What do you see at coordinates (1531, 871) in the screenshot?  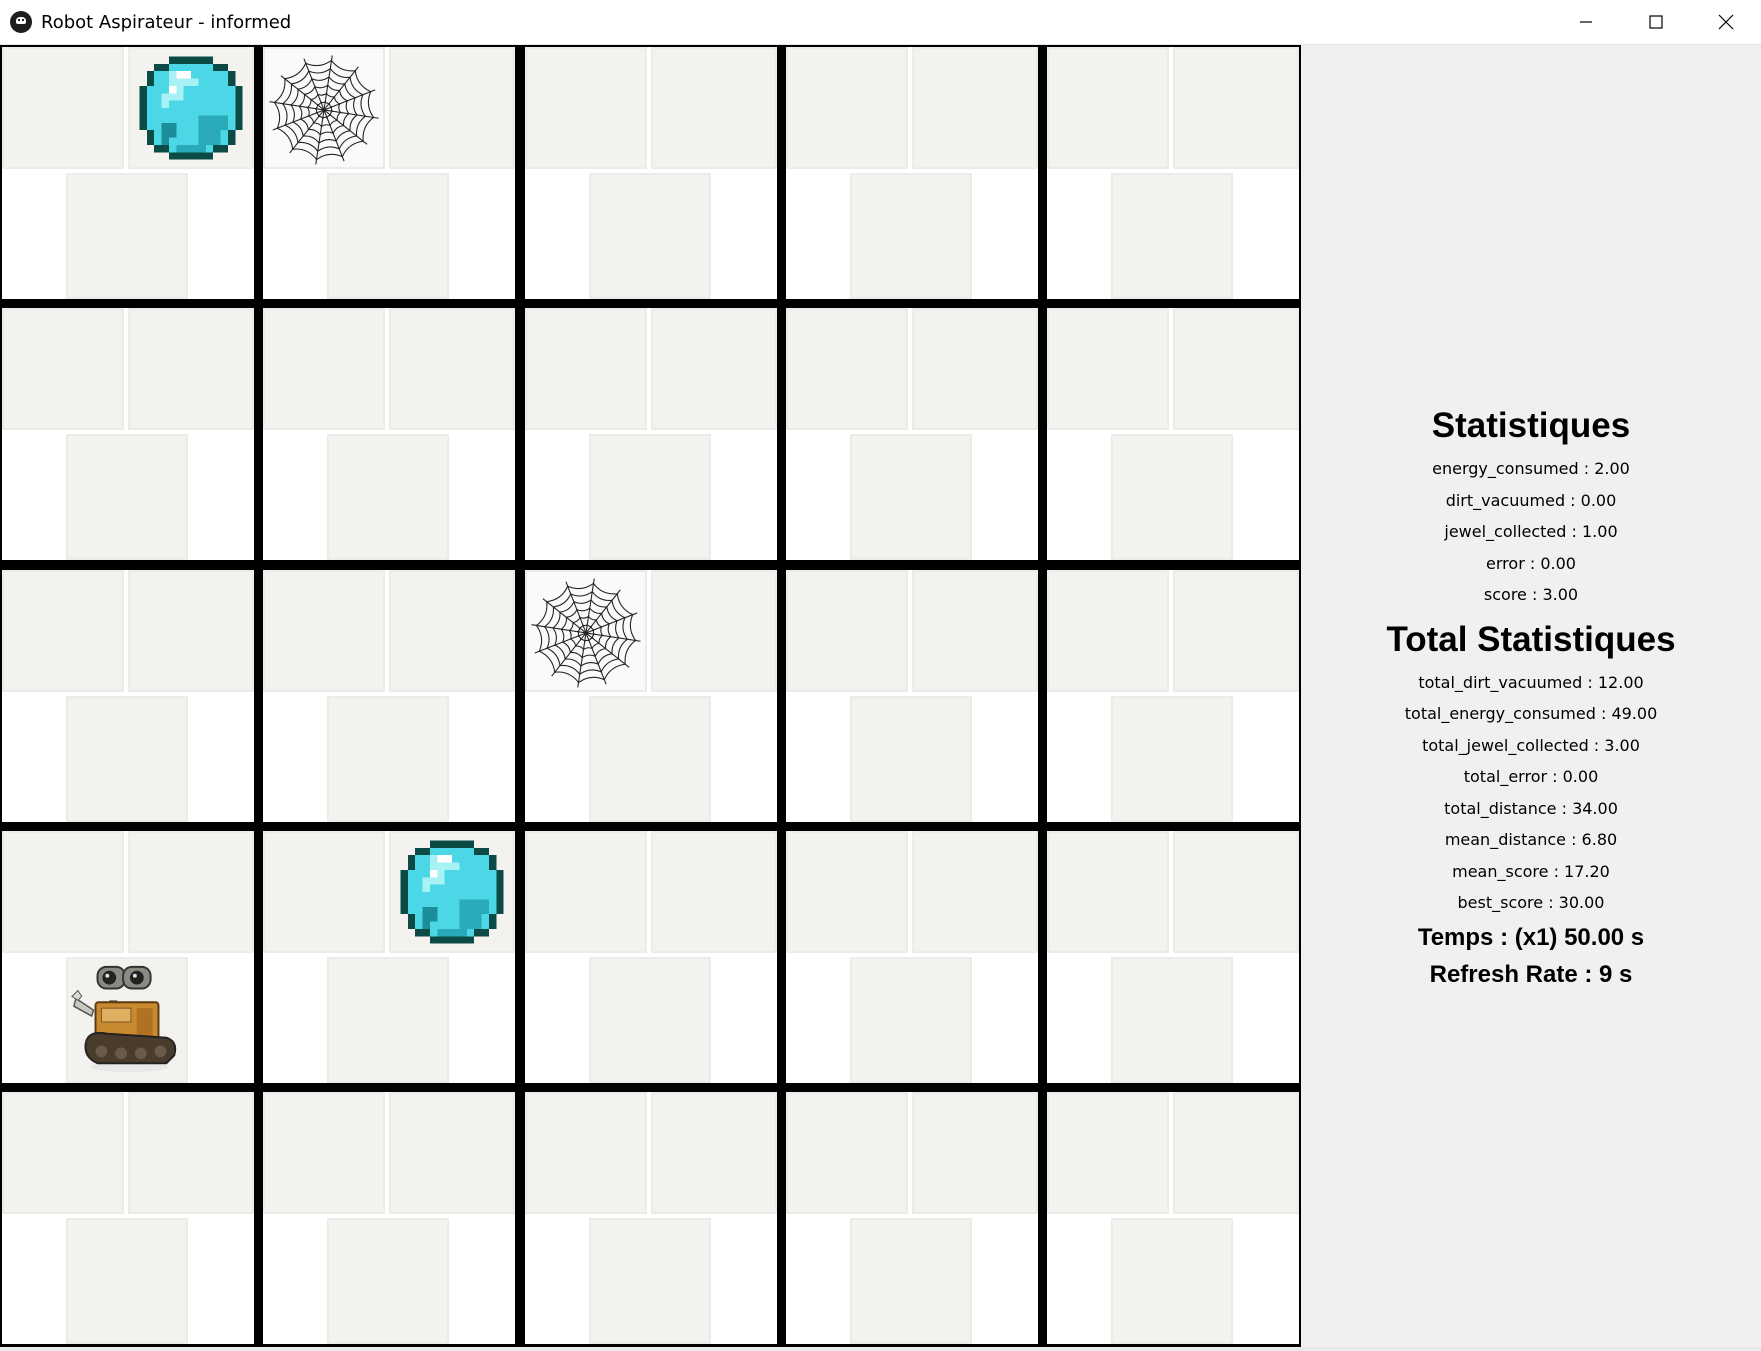 I see `stat-mean-score: mean_score : 17.20` at bounding box center [1531, 871].